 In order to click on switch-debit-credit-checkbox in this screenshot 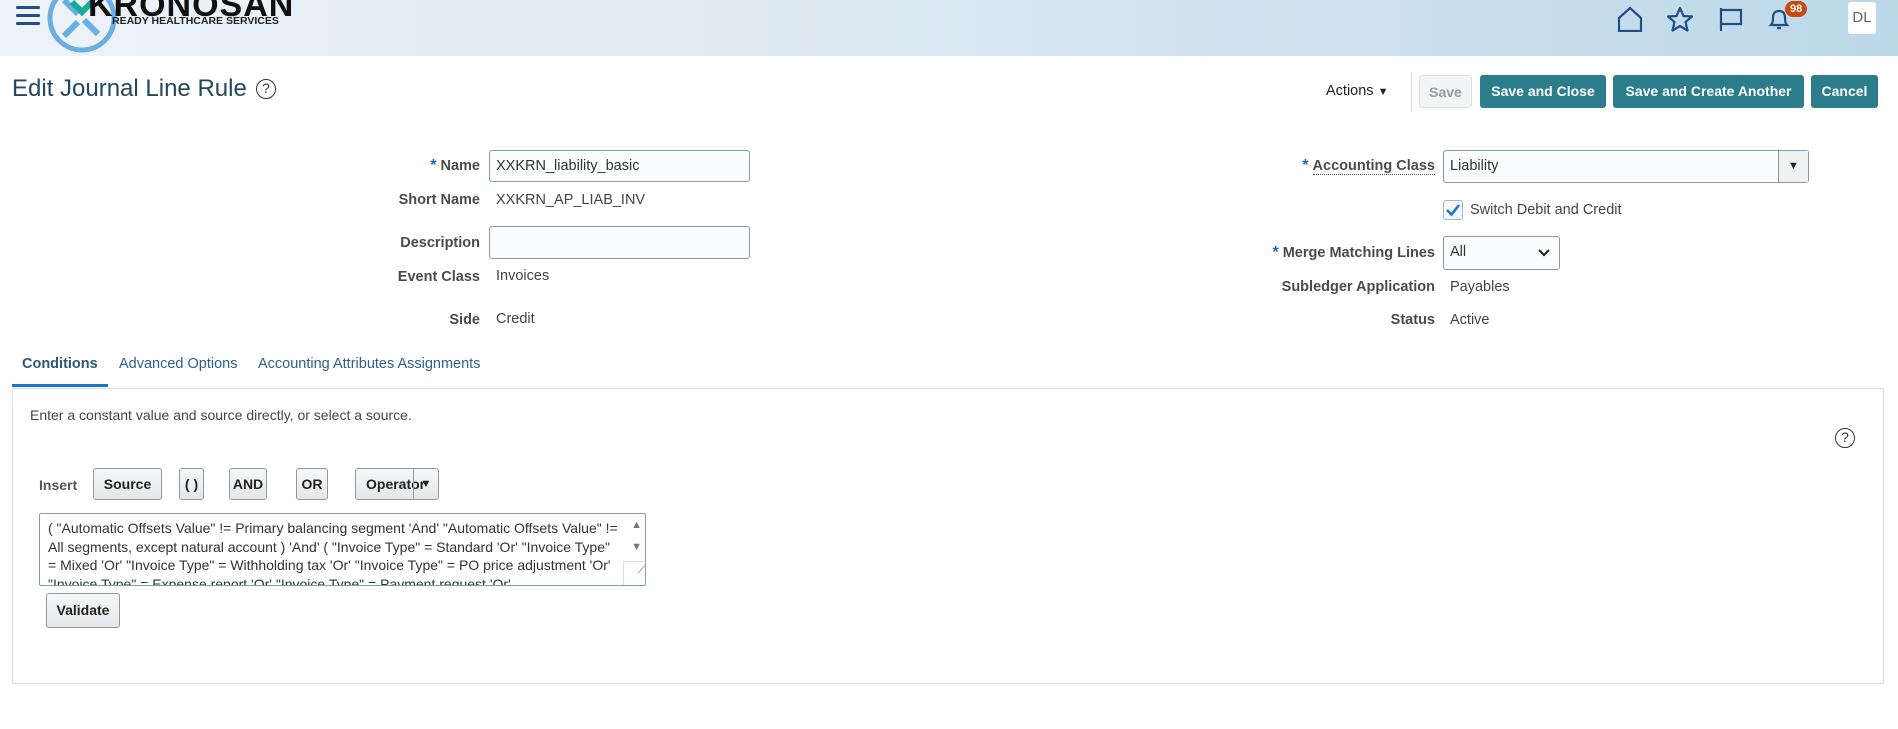, I will do `click(1453, 210)`.